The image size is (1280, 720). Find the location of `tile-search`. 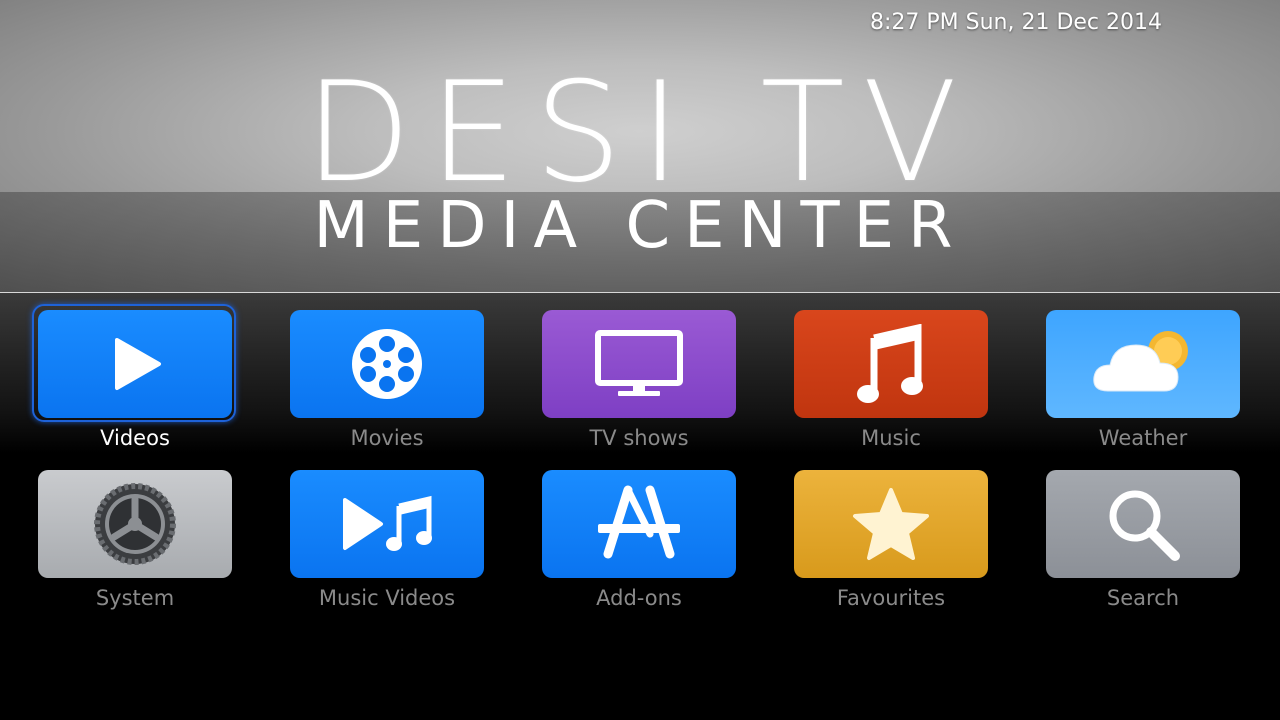

tile-search is located at coordinates (1143, 524).